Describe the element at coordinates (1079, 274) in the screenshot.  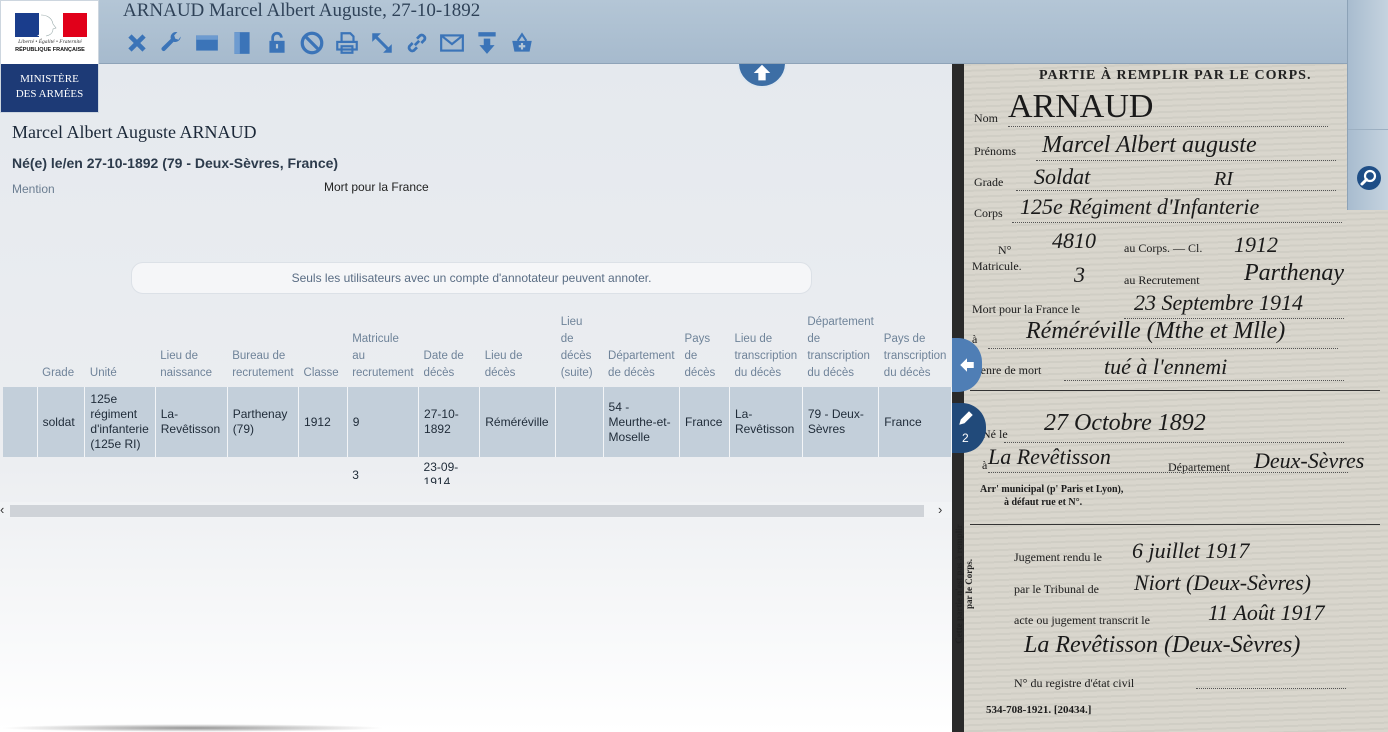
I see `hw-matricule-rec: 3` at that location.